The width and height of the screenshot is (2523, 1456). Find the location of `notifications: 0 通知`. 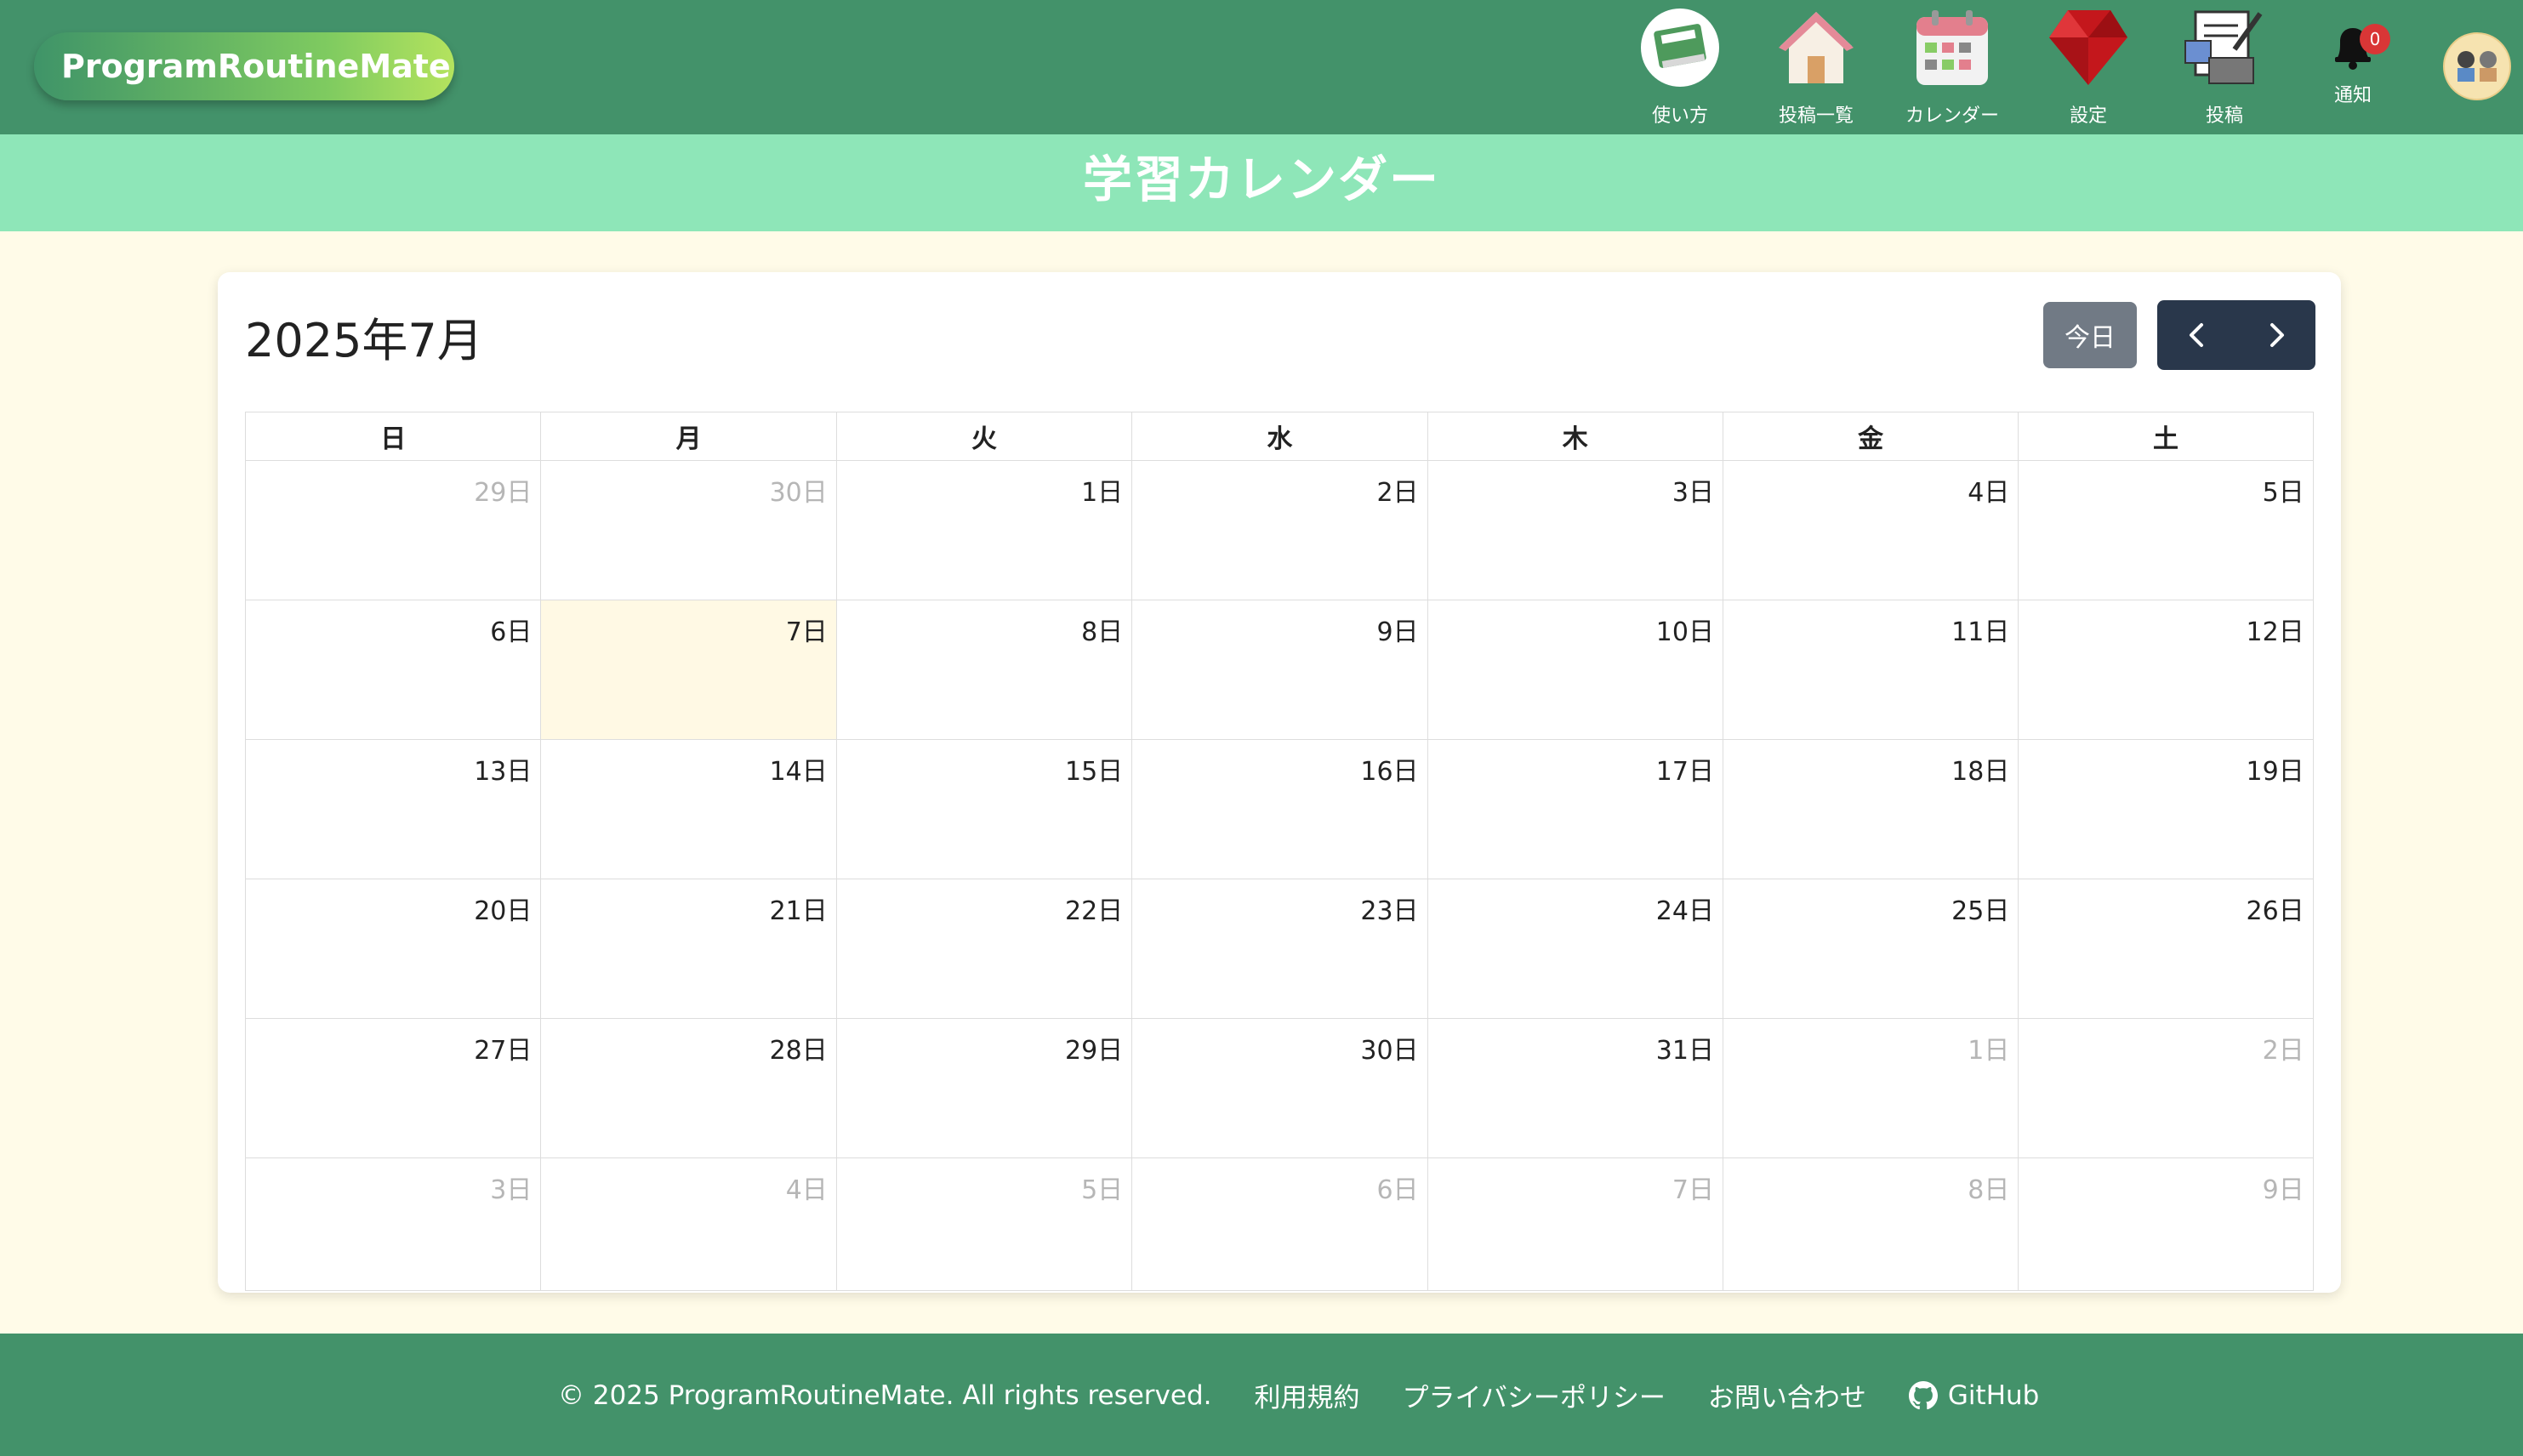

notifications: 0 通知 is located at coordinates (2352, 68).